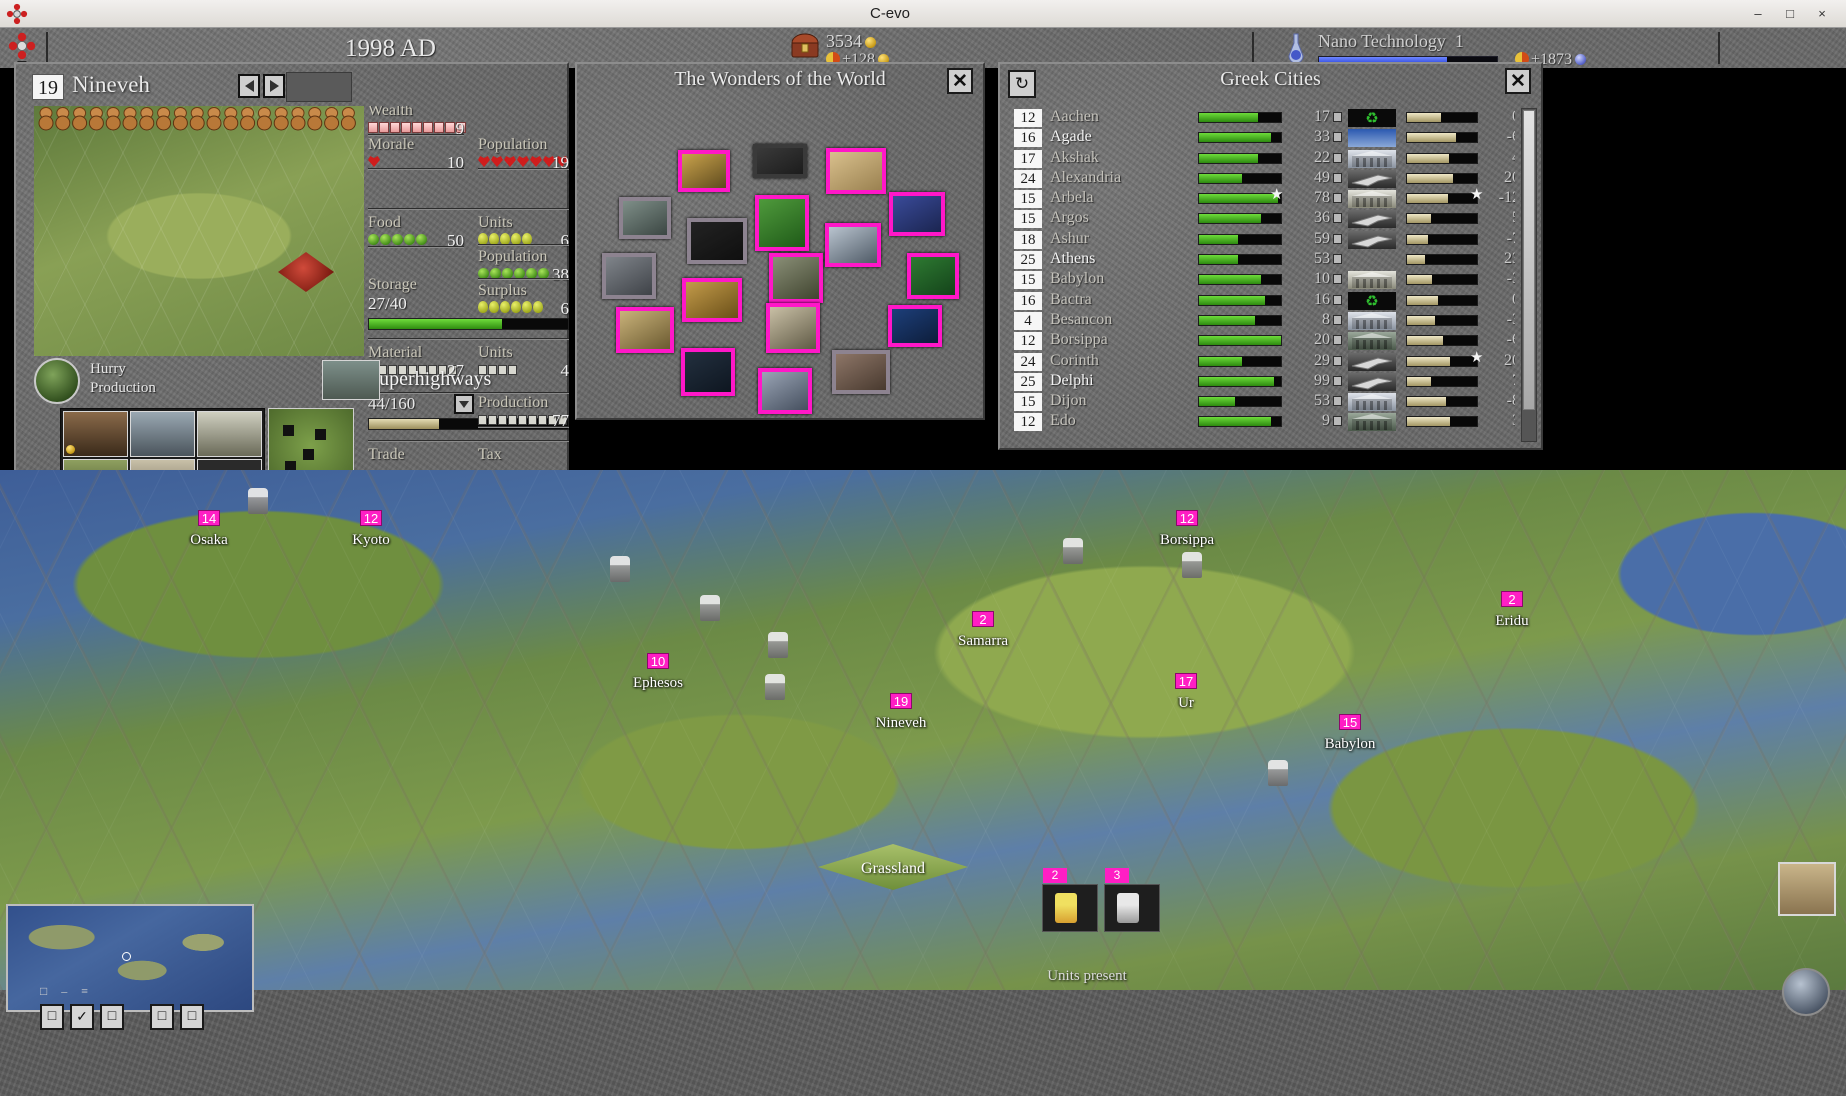 The image size is (1846, 1096). I want to click on nation-emblem-icon, so click(22, 48).